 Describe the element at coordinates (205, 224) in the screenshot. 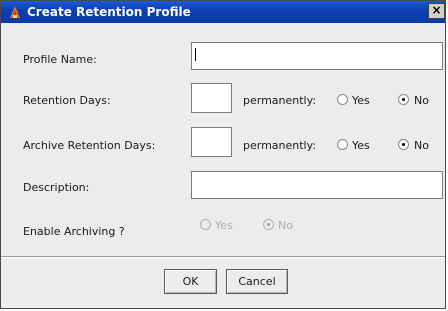

I see `enable-archiving-yes-radio` at that location.